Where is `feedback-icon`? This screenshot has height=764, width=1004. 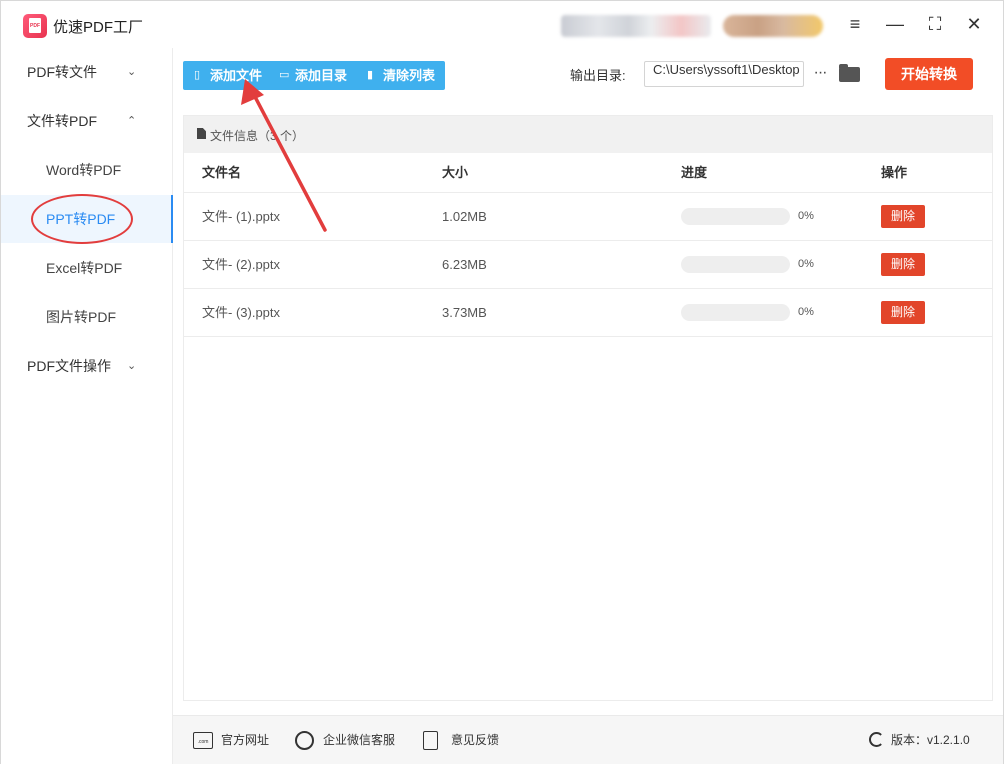 feedback-icon is located at coordinates (430, 740).